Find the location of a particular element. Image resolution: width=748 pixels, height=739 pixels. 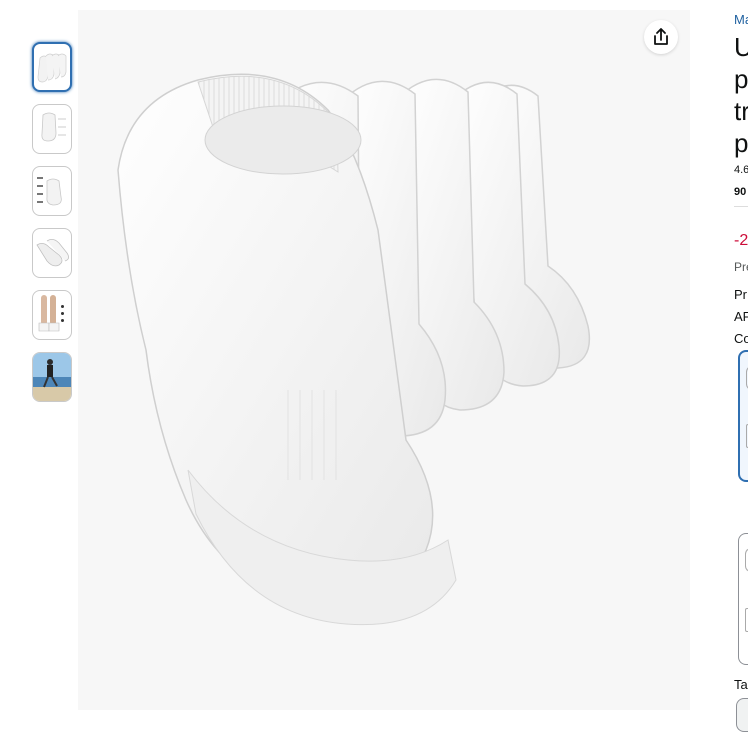

socks-thumbnail-image is located at coordinates (52, 68).